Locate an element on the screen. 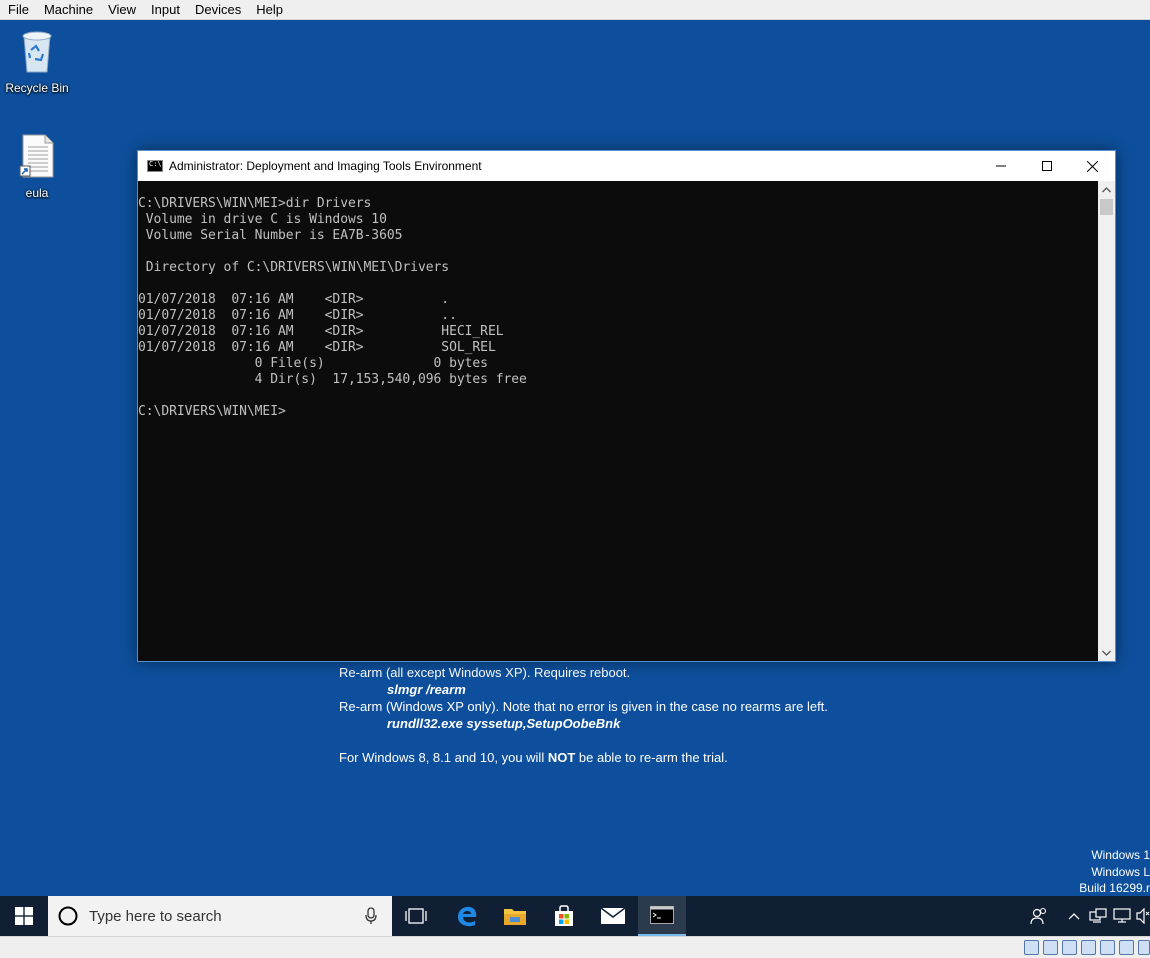 The height and width of the screenshot is (958, 1150). mail-icon is located at coordinates (613, 915).